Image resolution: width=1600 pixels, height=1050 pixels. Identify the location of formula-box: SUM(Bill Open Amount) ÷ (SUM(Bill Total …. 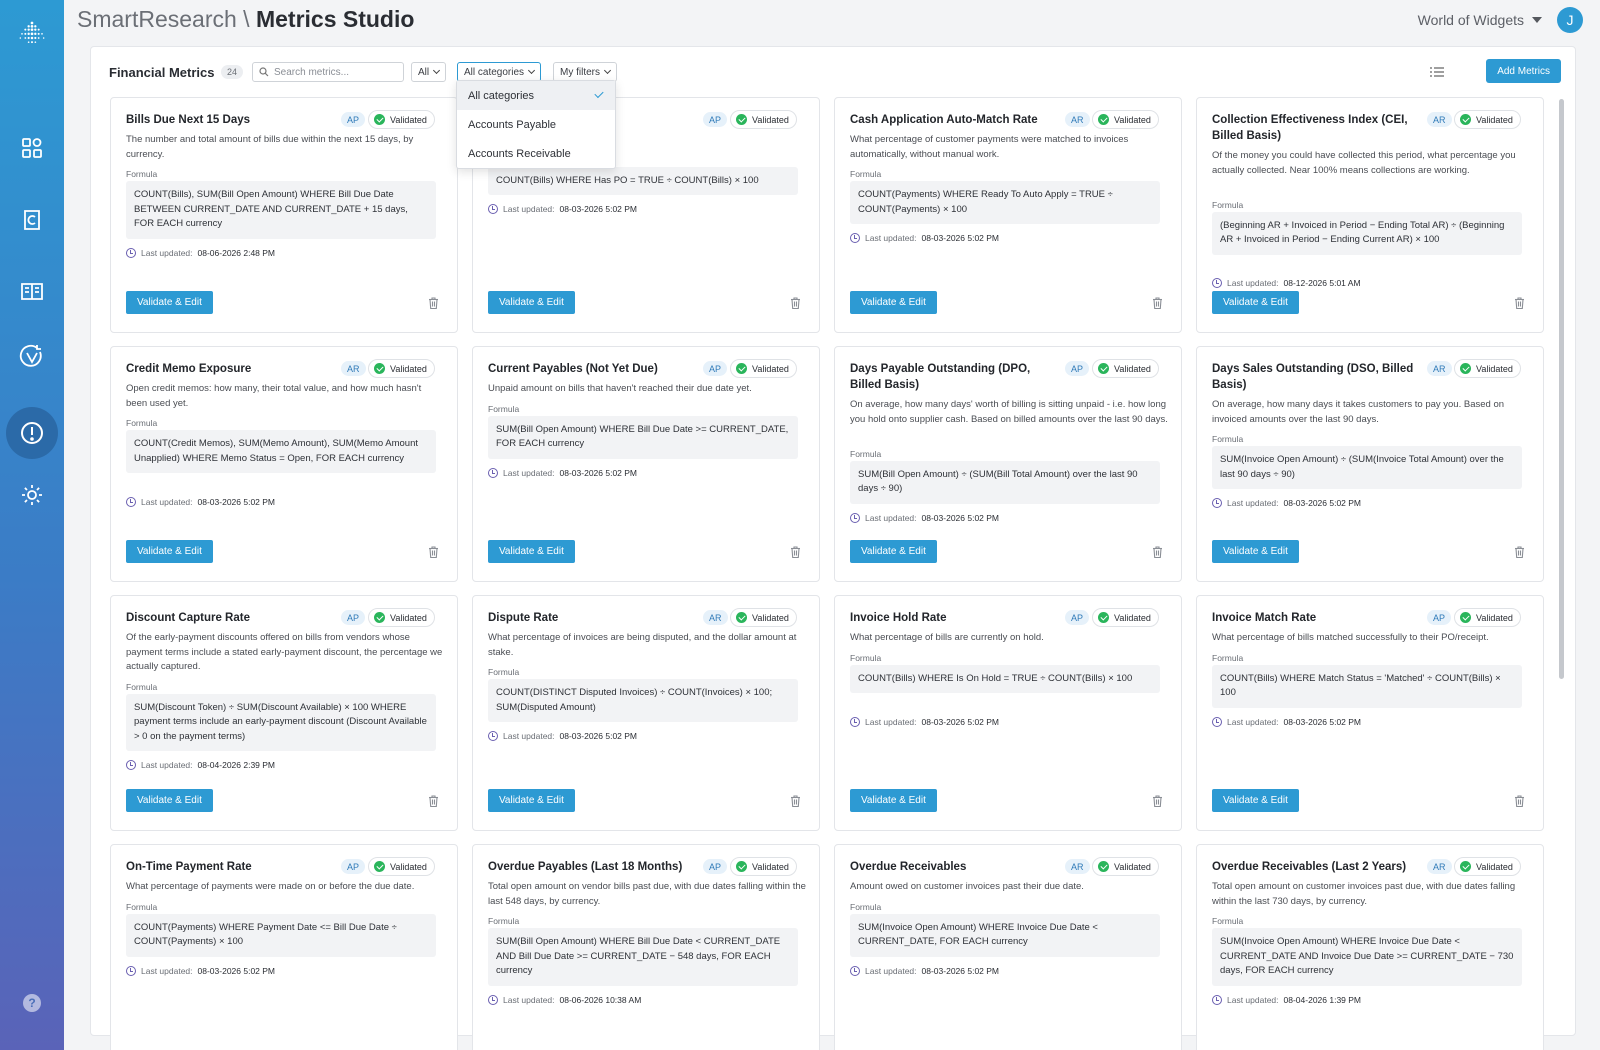
(1005, 482).